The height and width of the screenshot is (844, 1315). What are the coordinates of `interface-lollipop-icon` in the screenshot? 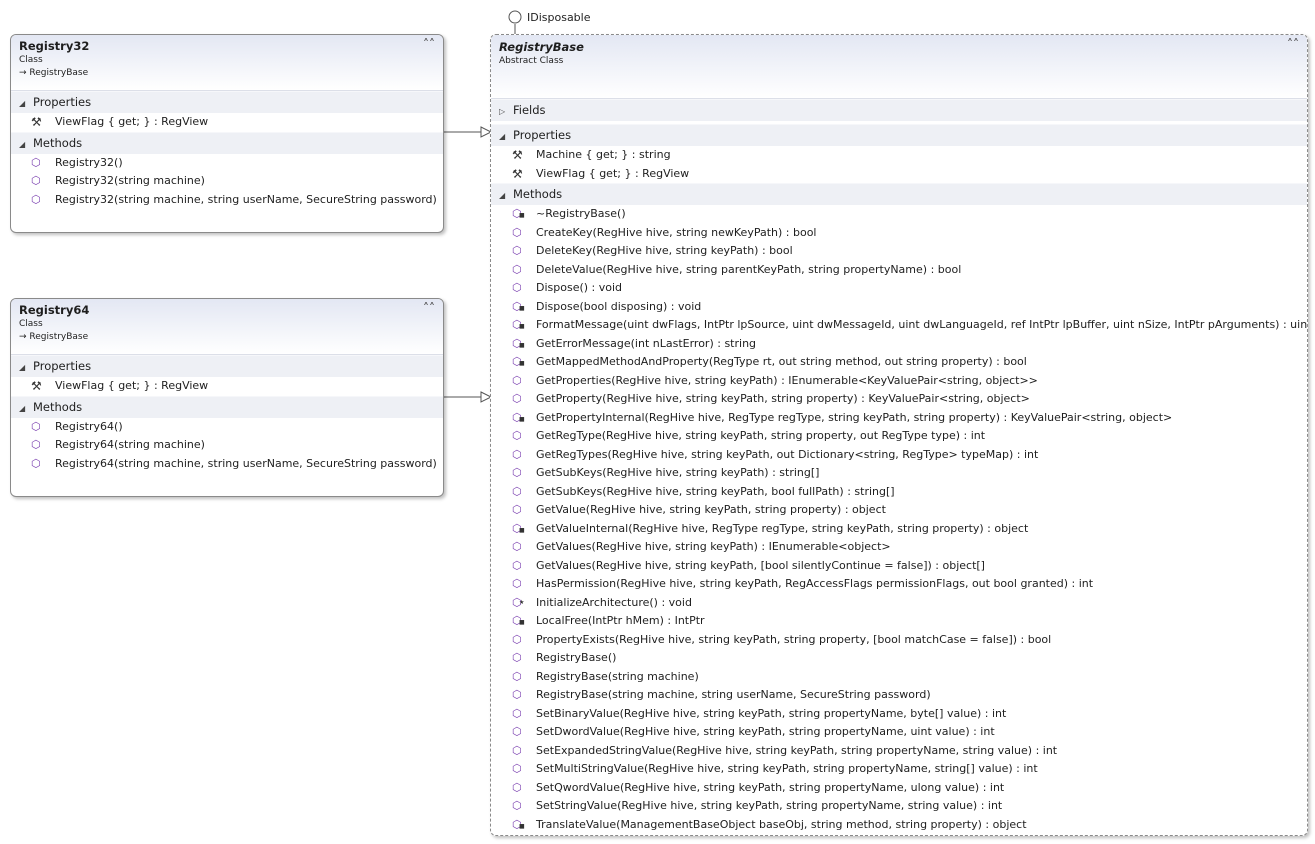 It's located at (515, 17).